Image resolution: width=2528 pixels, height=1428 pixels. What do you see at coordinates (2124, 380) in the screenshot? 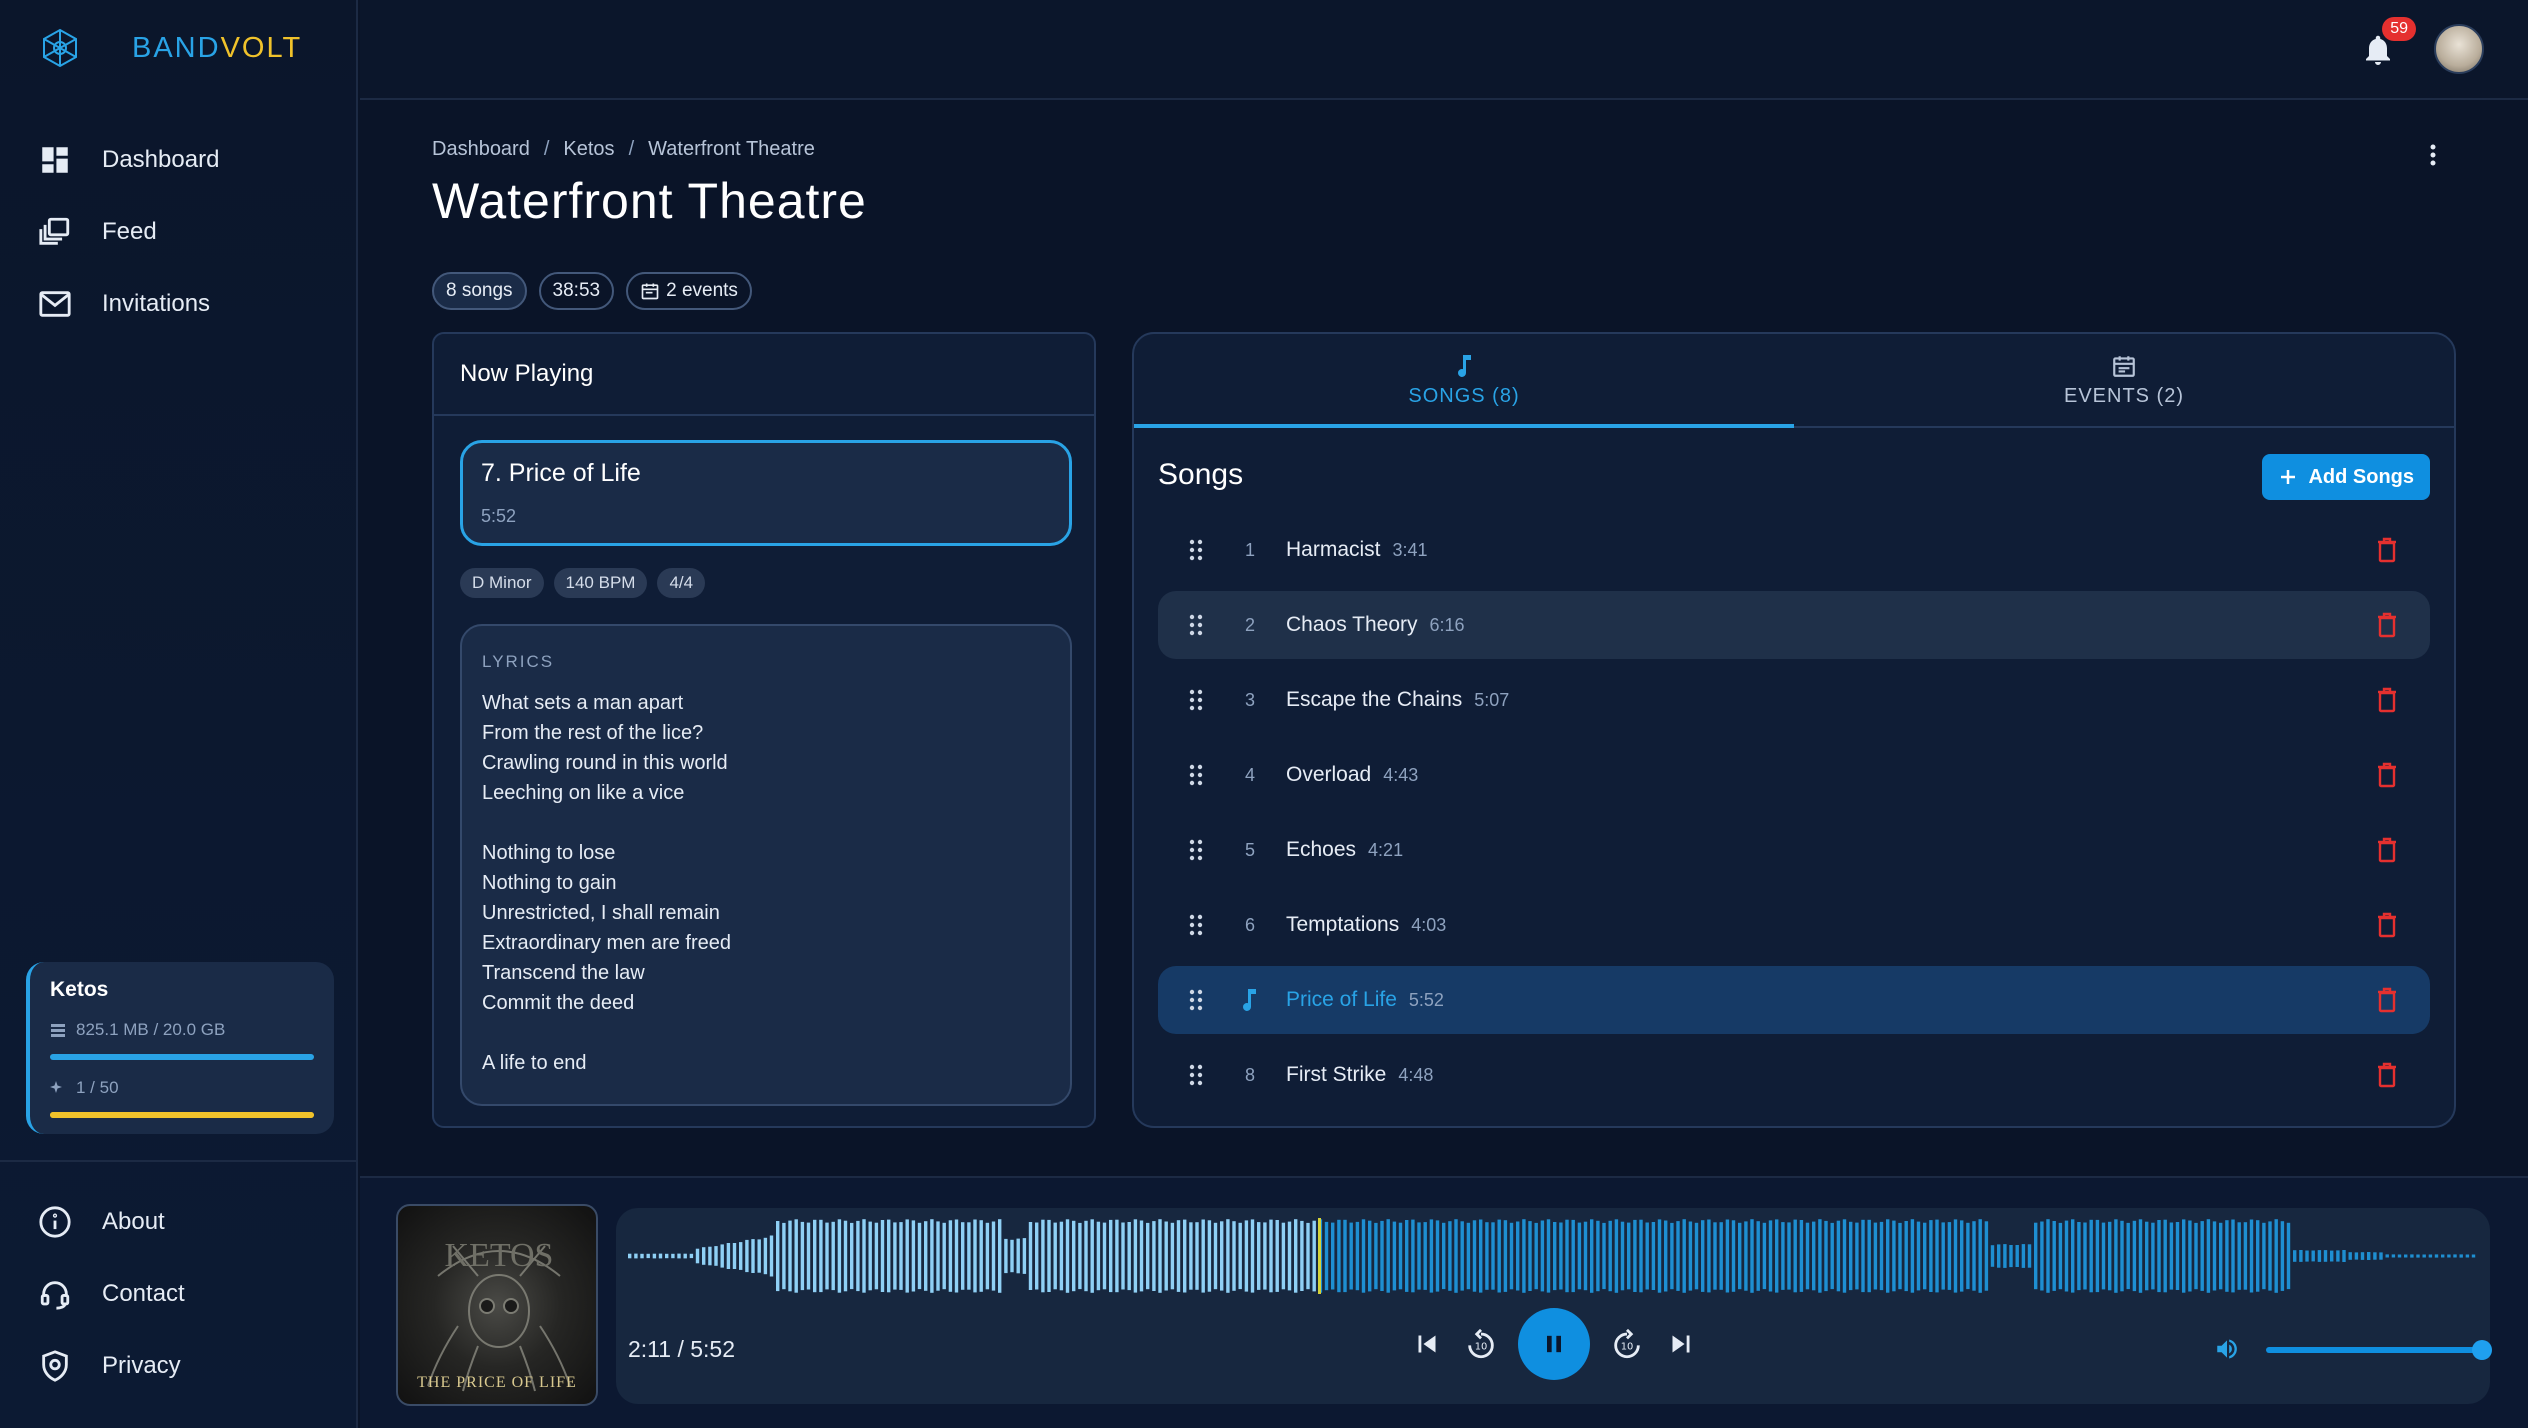
I see `tab-events: EVENTS (2)` at bounding box center [2124, 380].